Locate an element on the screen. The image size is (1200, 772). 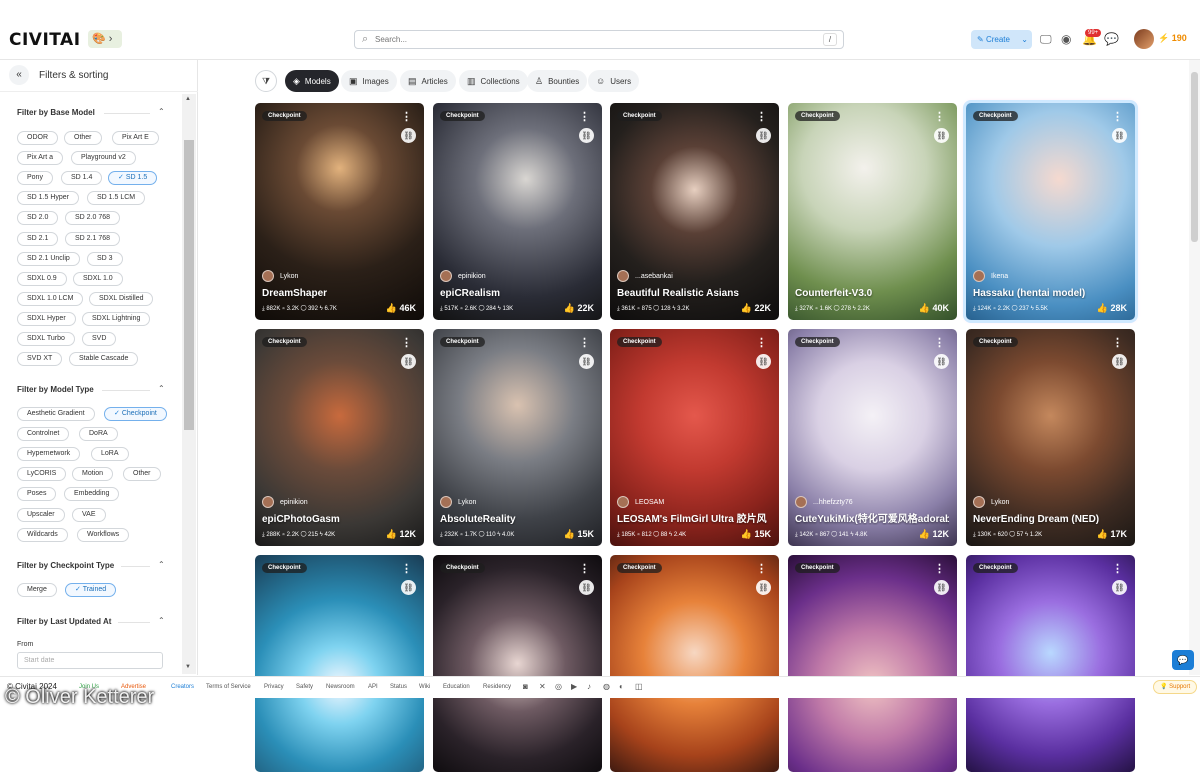
model-name: NeverEnding Dream (NED) is located at coordinates (1050, 519).